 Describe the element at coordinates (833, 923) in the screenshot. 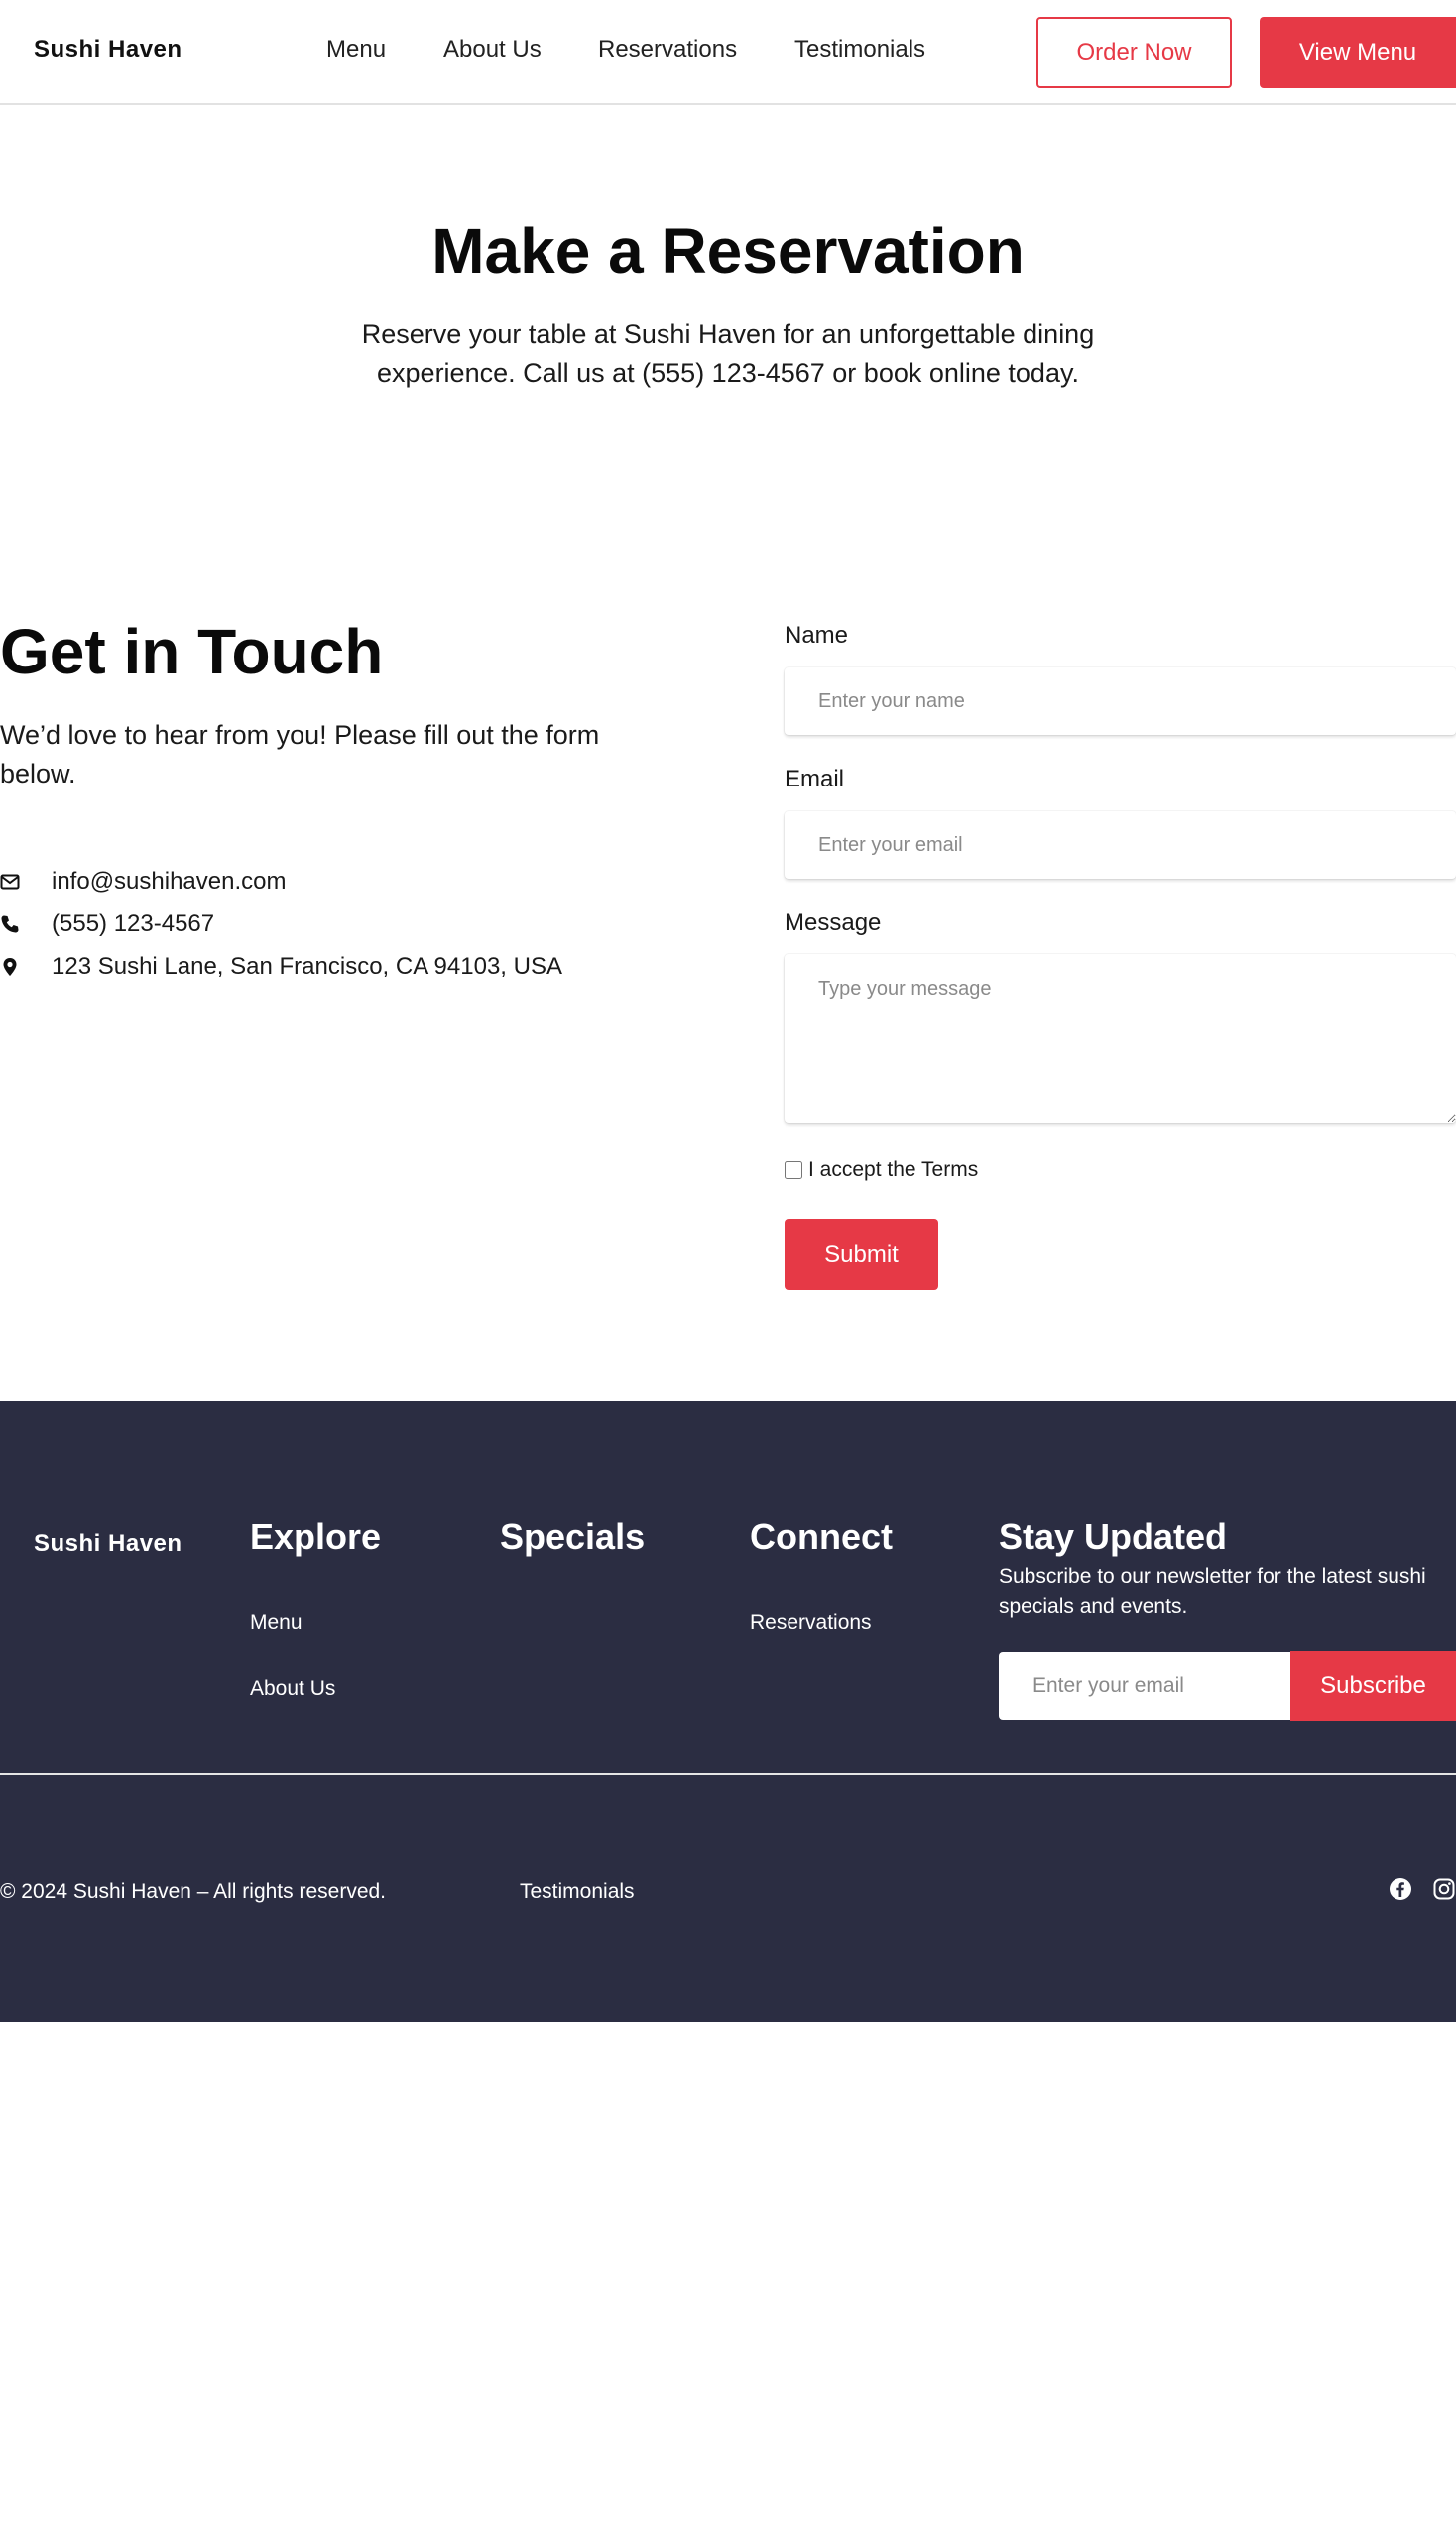

I see `message-label: Message` at that location.